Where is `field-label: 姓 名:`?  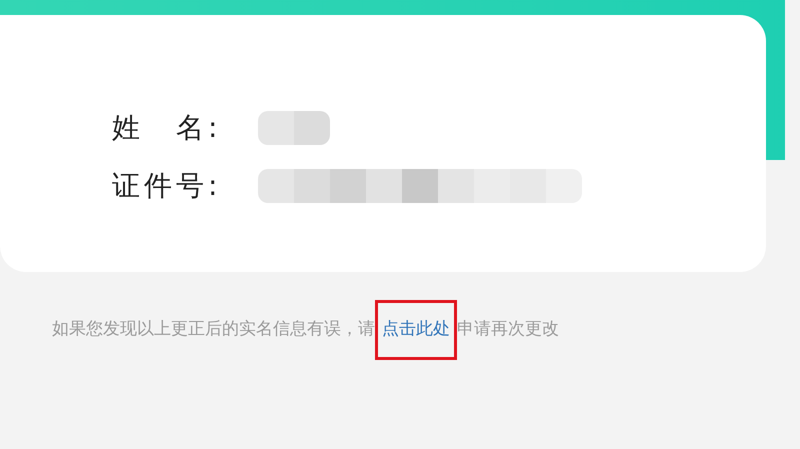 field-label: 姓 名: is located at coordinates (167, 128).